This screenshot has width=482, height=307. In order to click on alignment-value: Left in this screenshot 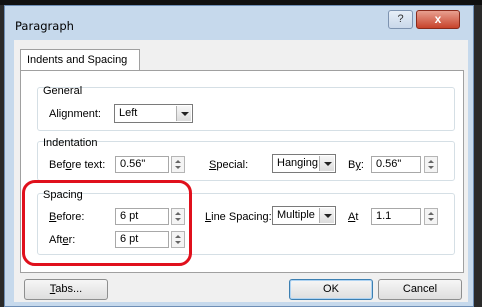, I will do `click(128, 113)`.